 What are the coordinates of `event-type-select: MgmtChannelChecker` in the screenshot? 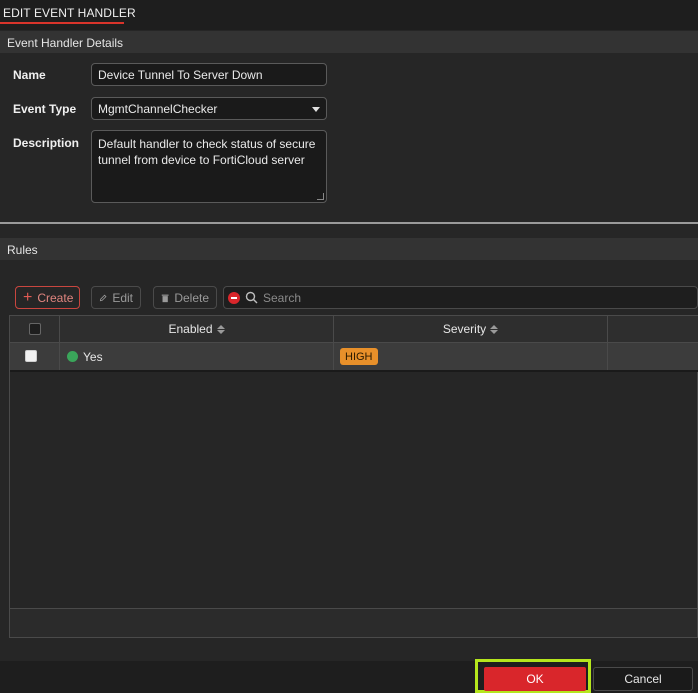 It's located at (209, 108).